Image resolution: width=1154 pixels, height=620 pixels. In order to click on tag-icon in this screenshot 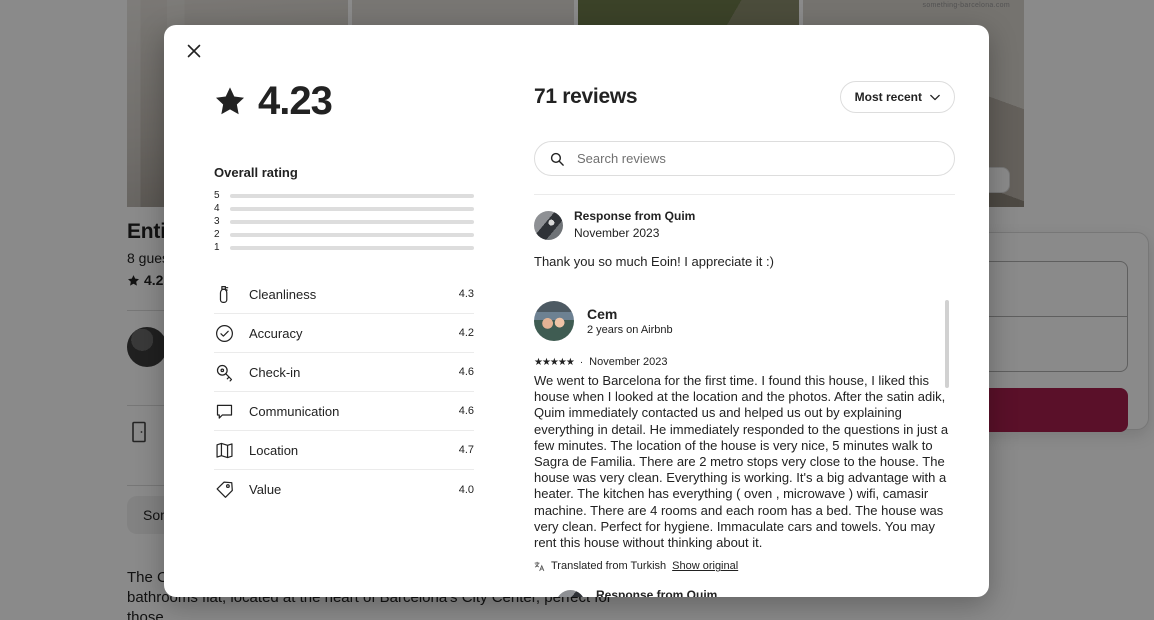, I will do `click(224, 489)`.